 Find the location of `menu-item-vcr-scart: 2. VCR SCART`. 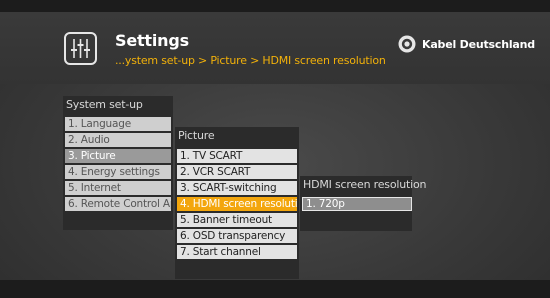

menu-item-vcr-scart: 2. VCR SCART is located at coordinates (237, 172).